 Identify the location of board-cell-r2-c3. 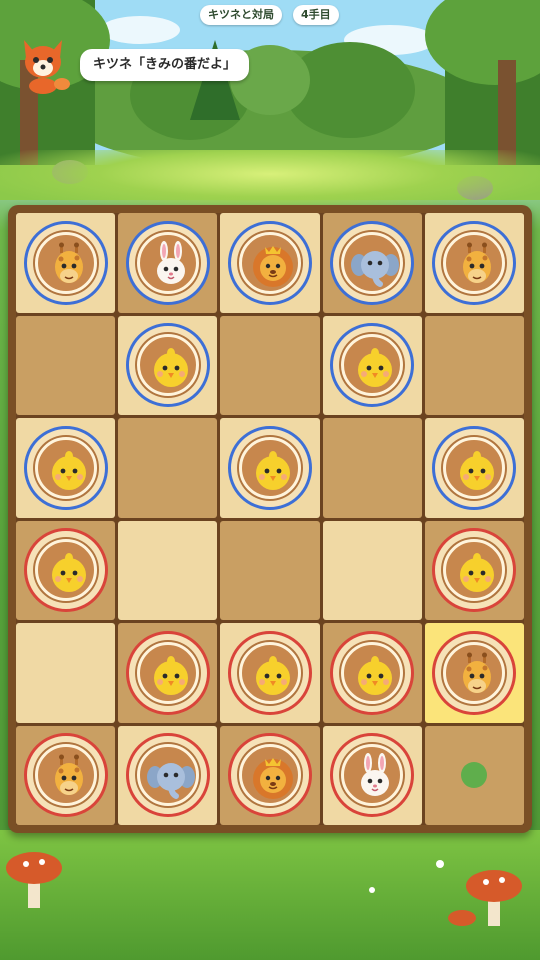
(270, 365).